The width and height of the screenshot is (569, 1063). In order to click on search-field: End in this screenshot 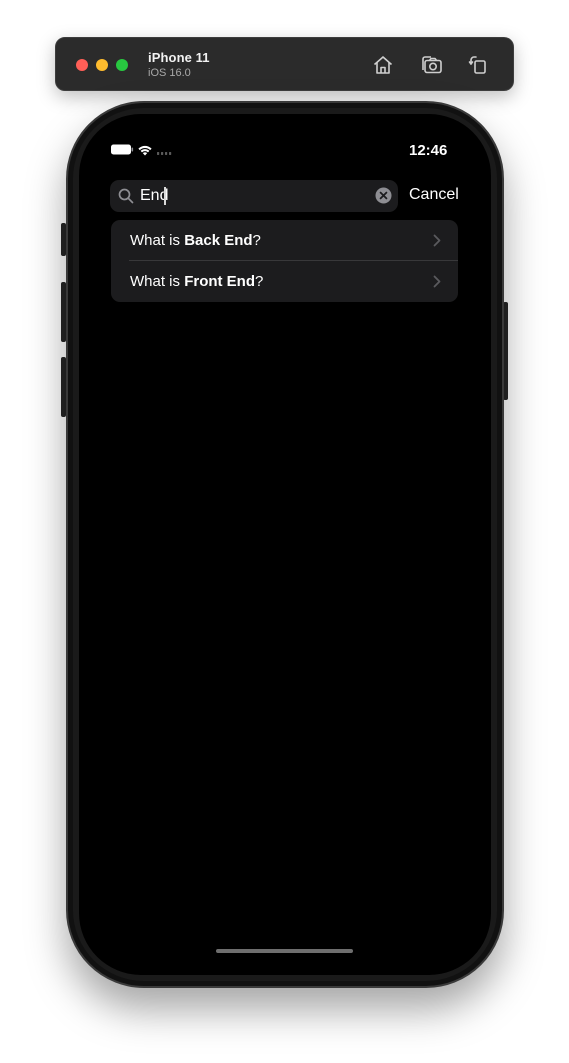, I will do `click(254, 196)`.